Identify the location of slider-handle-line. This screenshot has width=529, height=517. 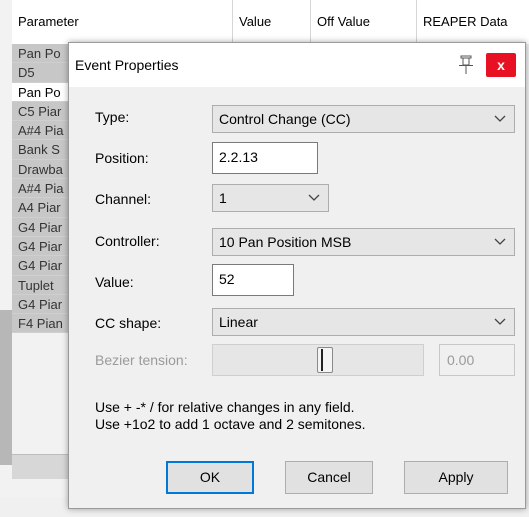
(322, 360).